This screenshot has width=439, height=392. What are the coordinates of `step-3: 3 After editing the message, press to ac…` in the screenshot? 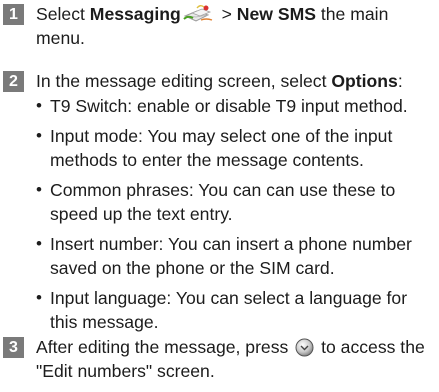 It's located at (218, 359).